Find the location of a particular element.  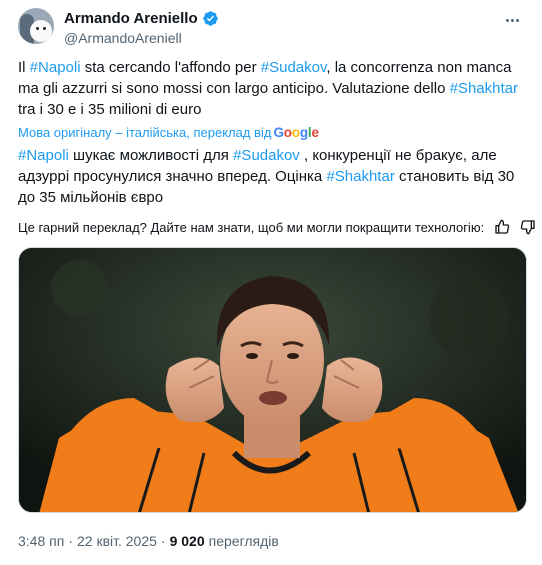

verified-badge-icon is located at coordinates (210, 18).